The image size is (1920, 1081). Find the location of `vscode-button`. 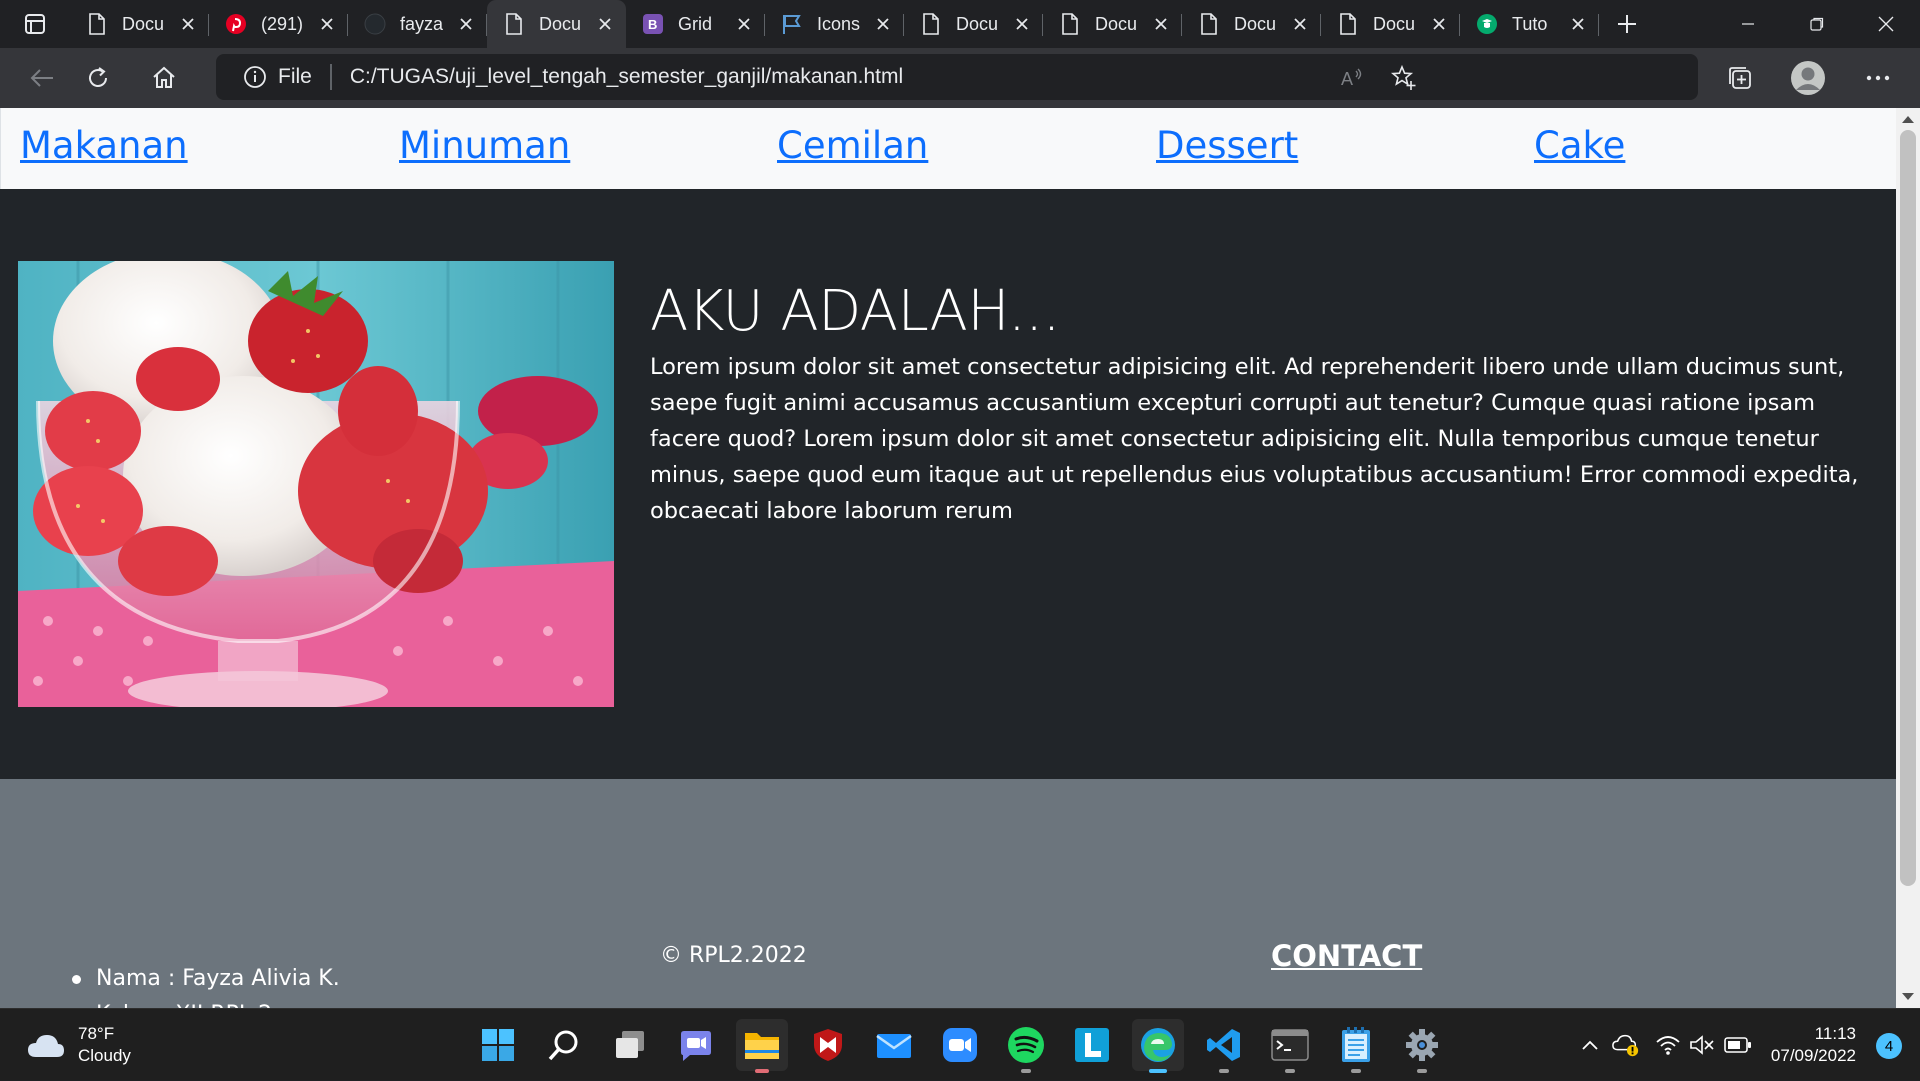

vscode-button is located at coordinates (1224, 1046).